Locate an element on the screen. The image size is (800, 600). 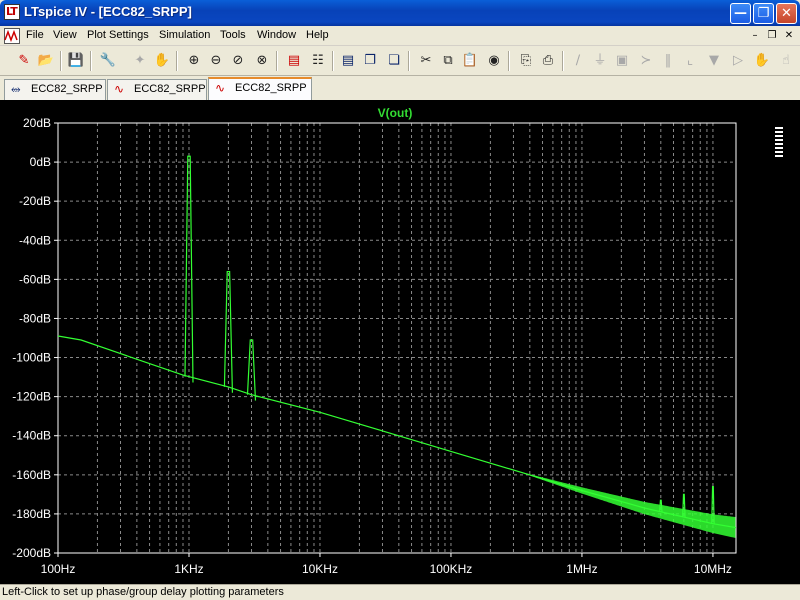
y-tick-label: -40dB is located at coordinates (35, 240).